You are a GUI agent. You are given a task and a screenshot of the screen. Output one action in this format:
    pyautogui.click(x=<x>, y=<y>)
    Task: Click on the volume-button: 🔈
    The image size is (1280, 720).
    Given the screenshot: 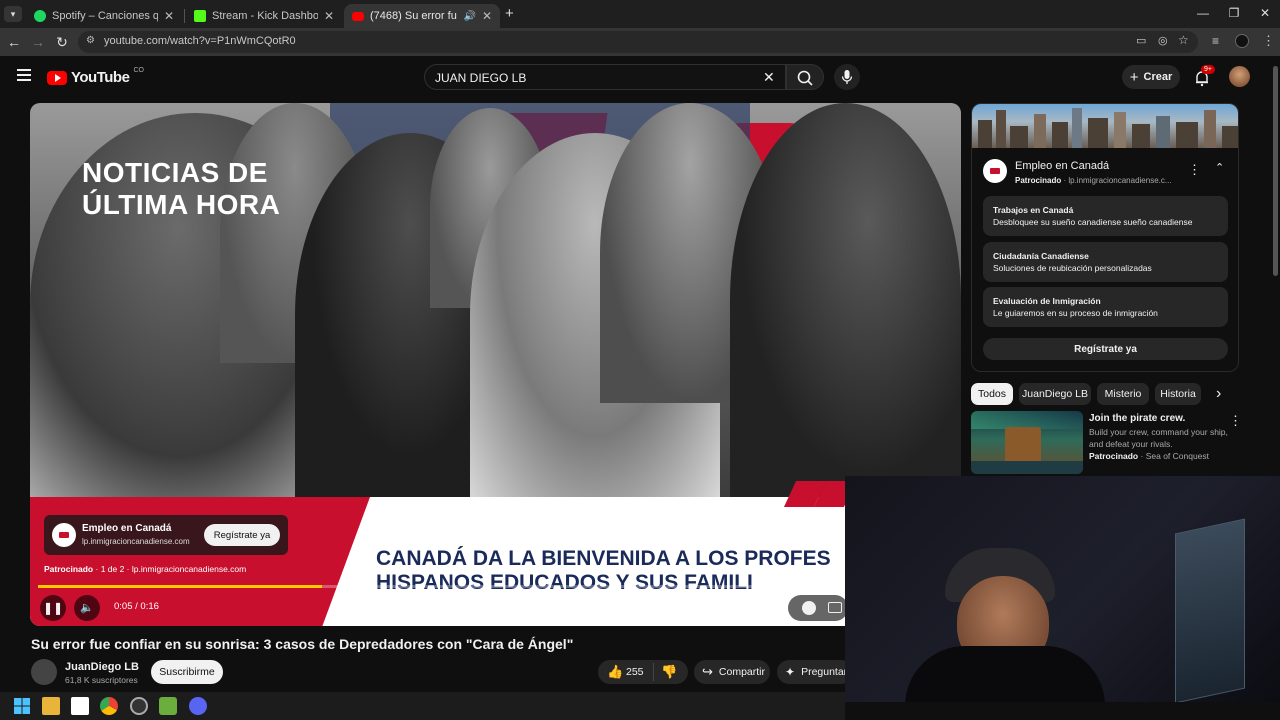 What is the action you would take?
    pyautogui.click(x=87, y=608)
    